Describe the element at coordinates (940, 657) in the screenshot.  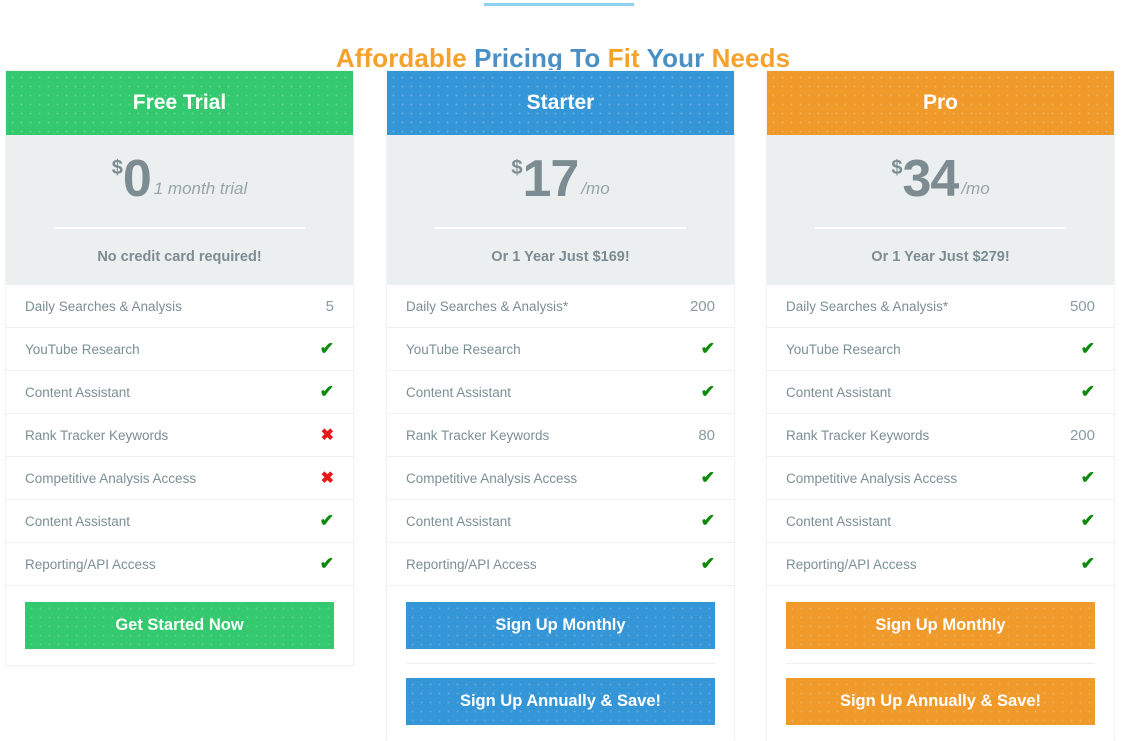
I see `cta-area-pro: Sign Up Monthly Sign Up Annually & Save!` at that location.